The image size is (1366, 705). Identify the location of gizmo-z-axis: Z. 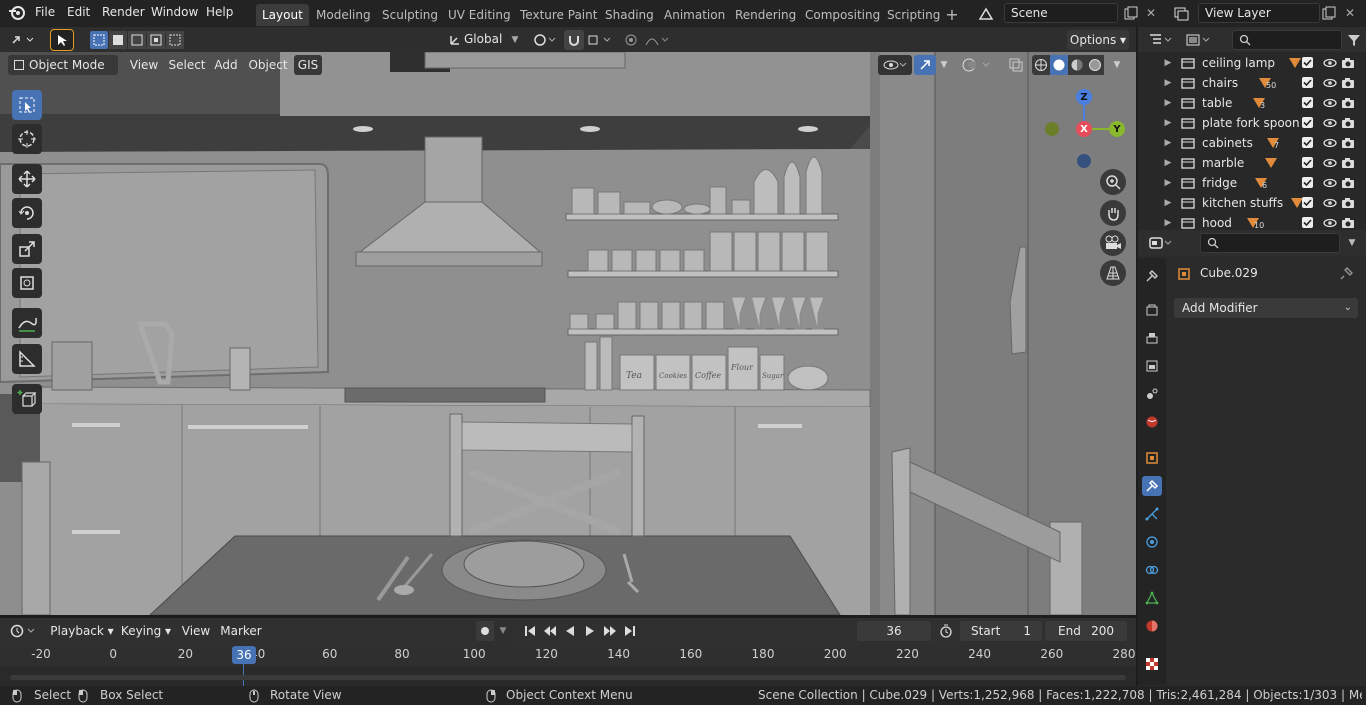
(1084, 97).